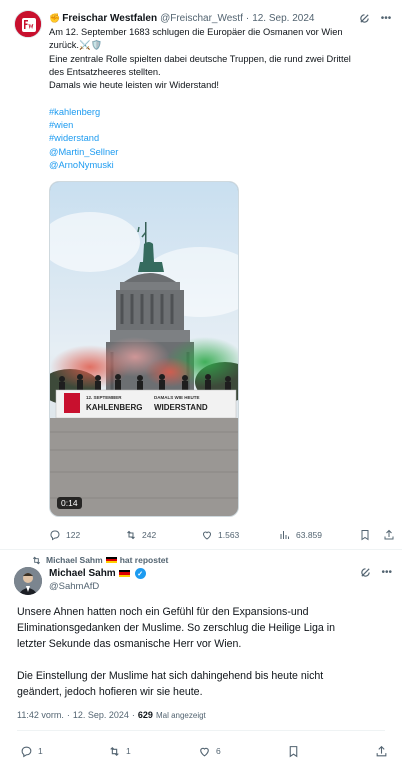 The width and height of the screenshot is (402, 767). Describe the element at coordinates (128, 751) in the screenshot. I see `repost-count: 1` at that location.